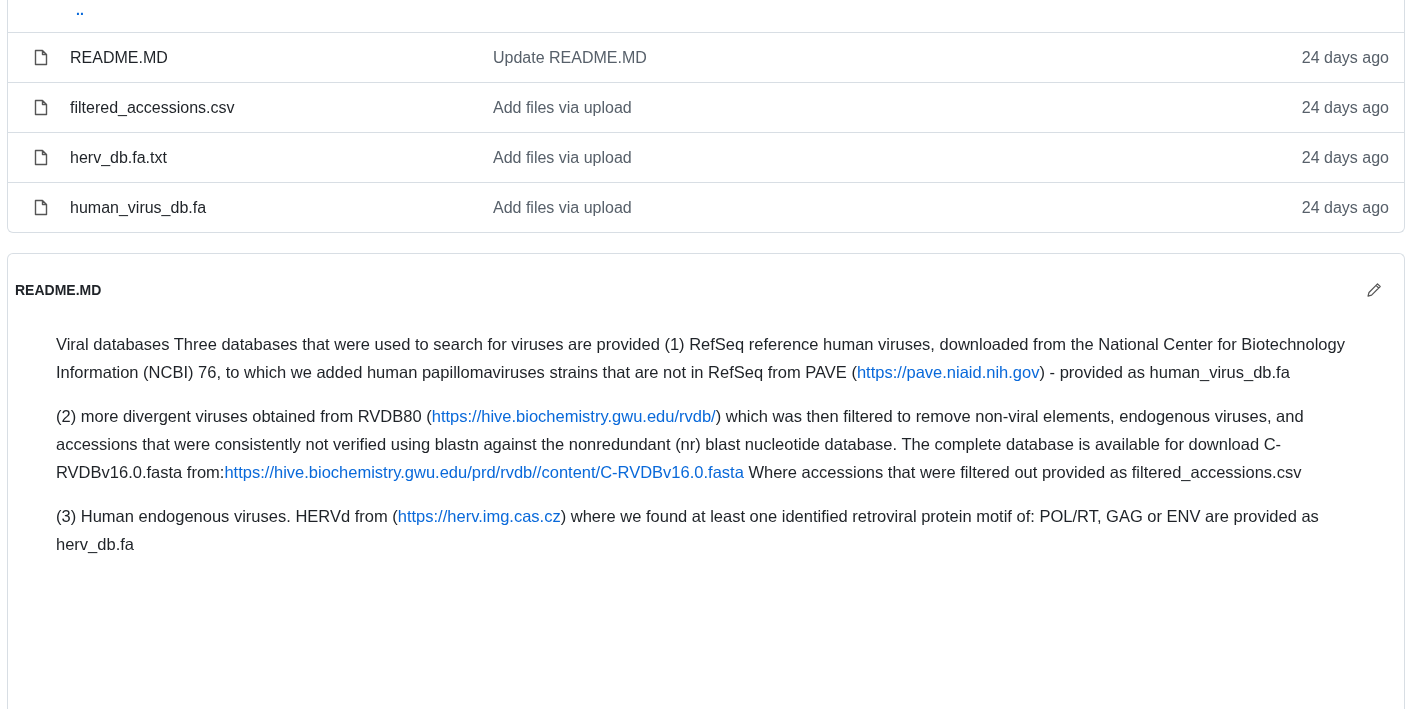 The height and width of the screenshot is (709, 1411). What do you see at coordinates (688, 530) in the screenshot?
I see `readme-paragraph: (3) Human endogenous viruses. HERVd from (https://herv.img.cas.cz) where we found at least one identified retroviral protein motif of: POL/RT, GAG or ENV are provided as herv_db.fa` at bounding box center [688, 530].